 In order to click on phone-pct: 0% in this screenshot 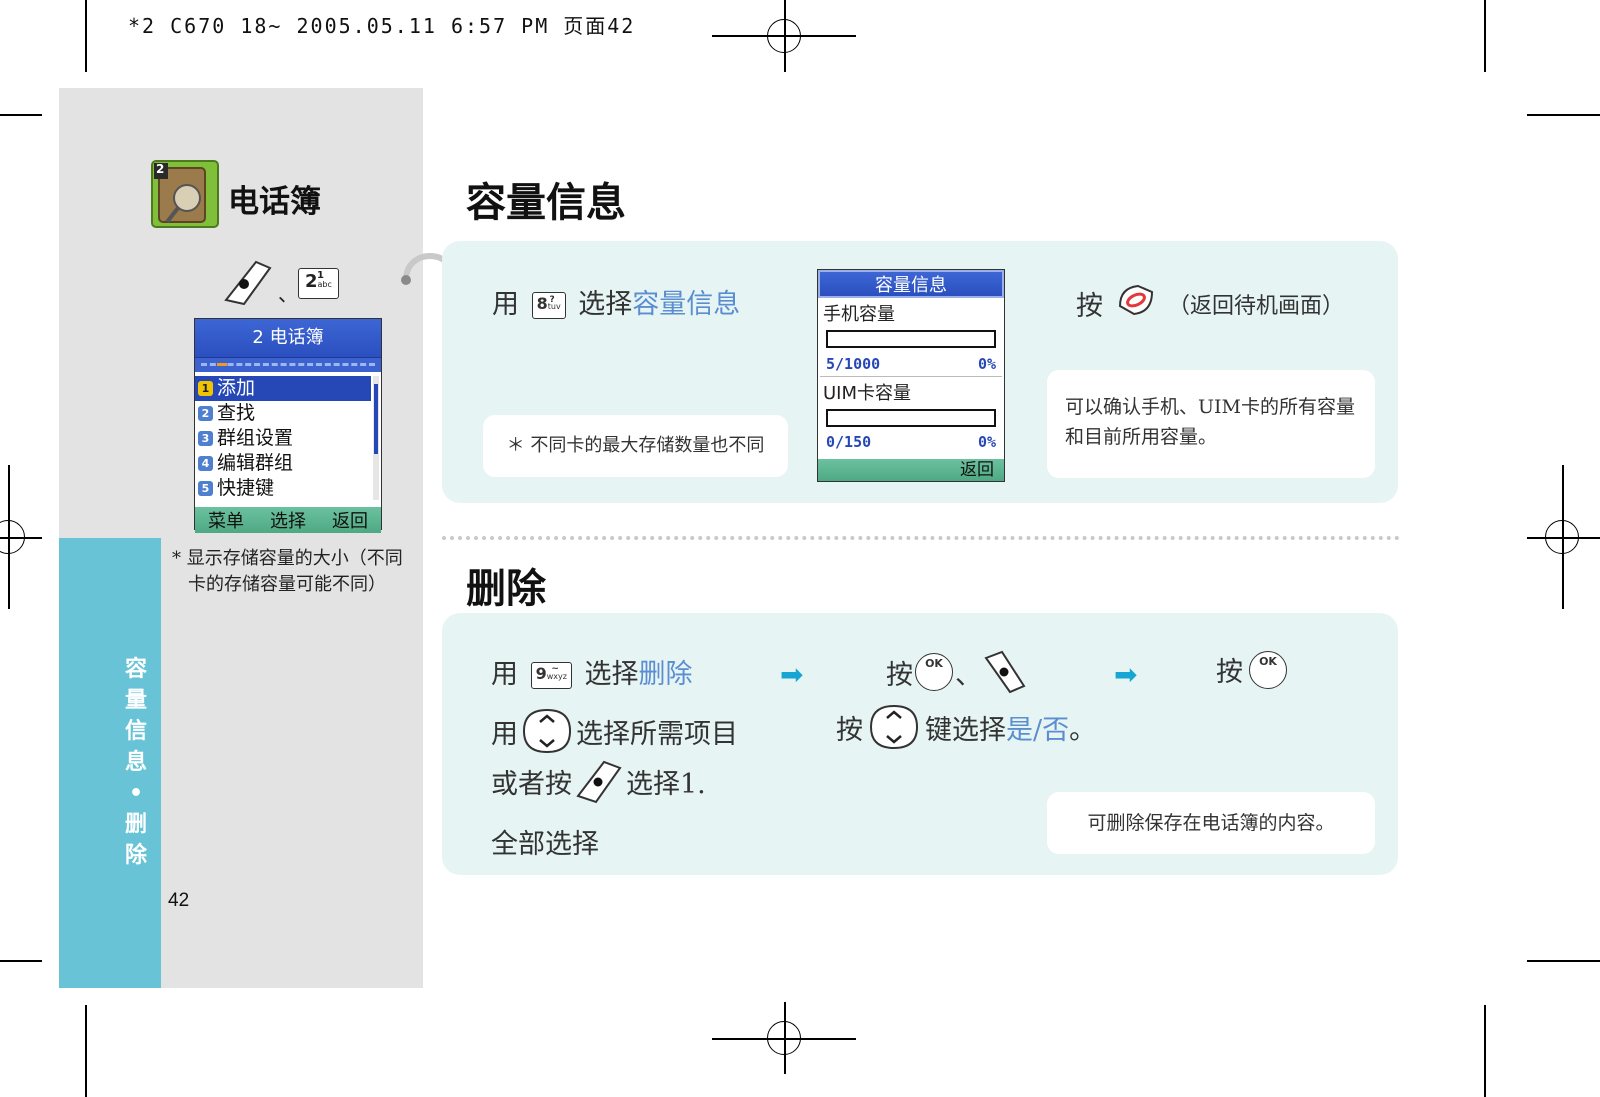, I will do `click(986, 364)`.